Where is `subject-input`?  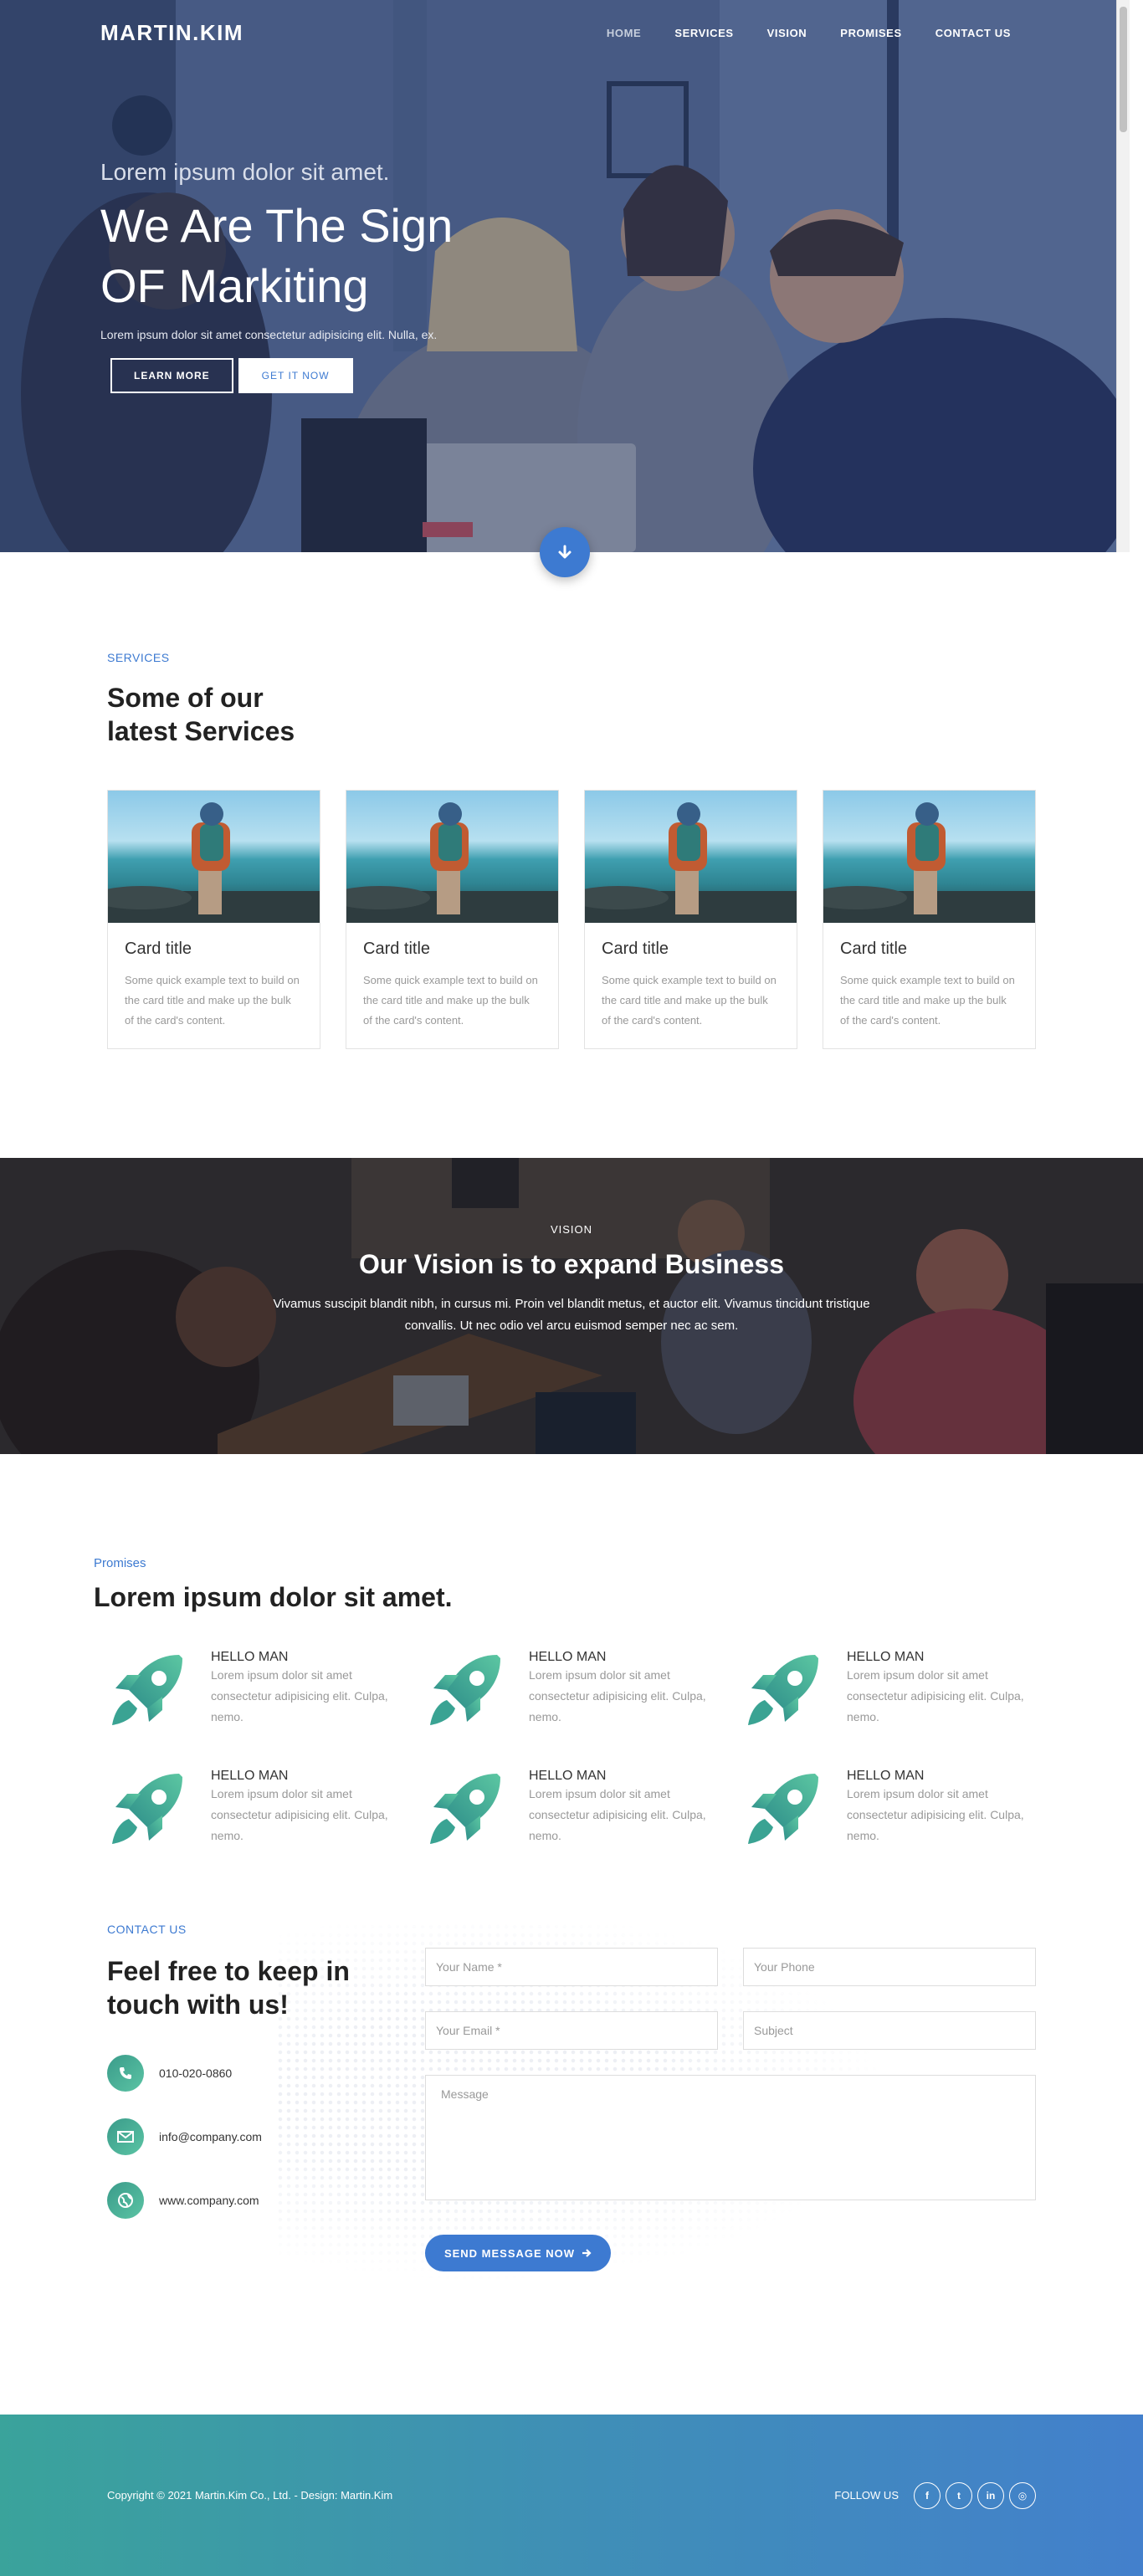 subject-input is located at coordinates (889, 2031).